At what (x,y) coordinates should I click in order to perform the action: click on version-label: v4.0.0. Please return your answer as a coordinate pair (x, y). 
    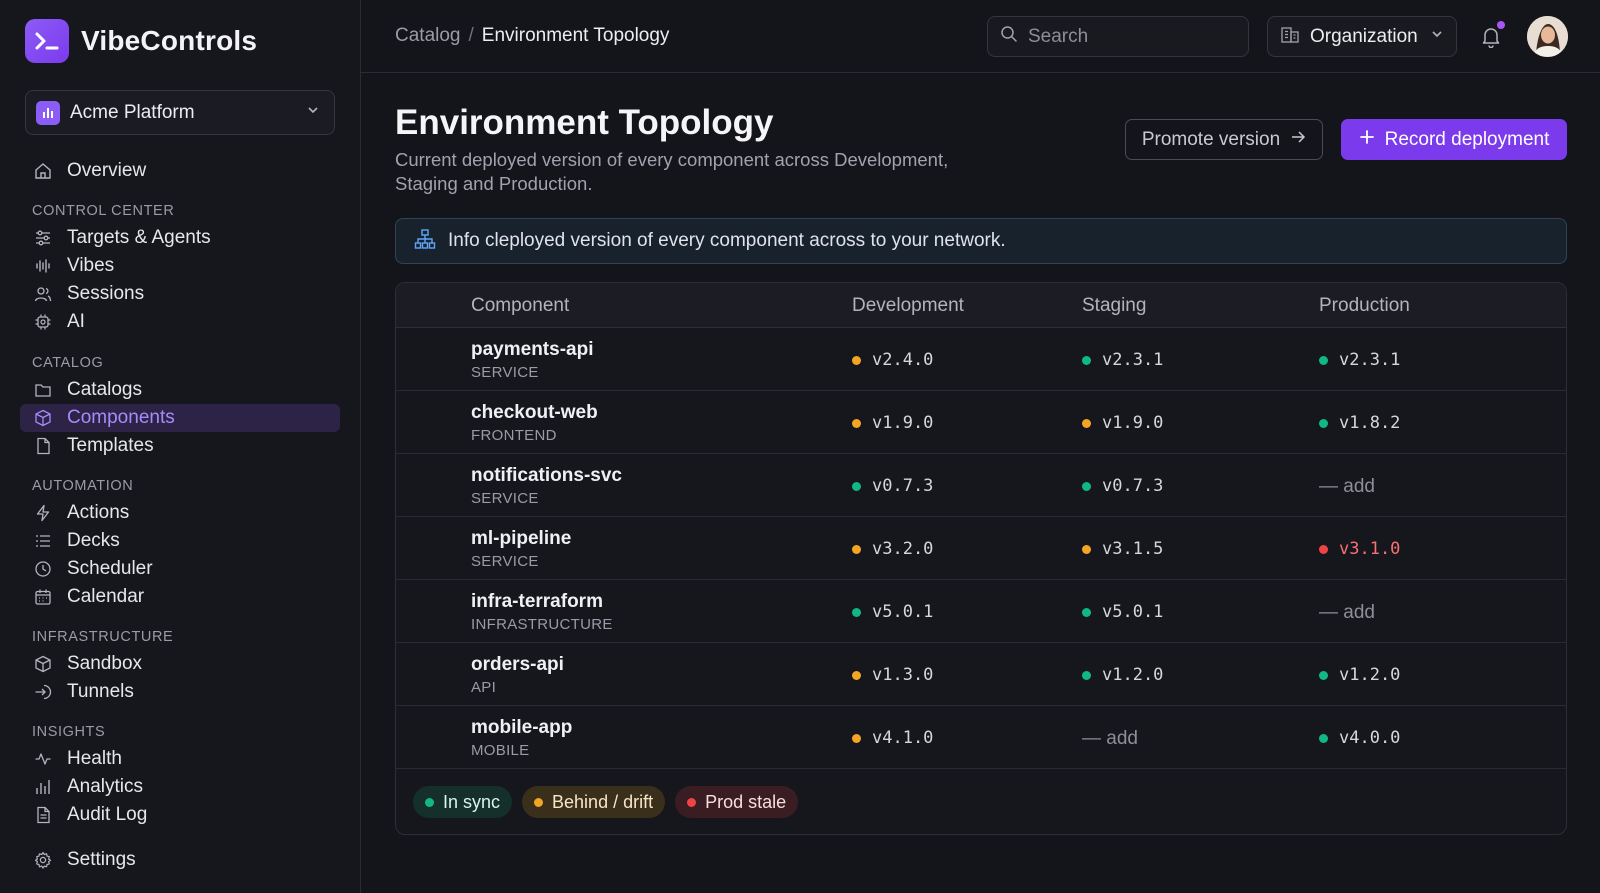
    Looking at the image, I should click on (1370, 738).